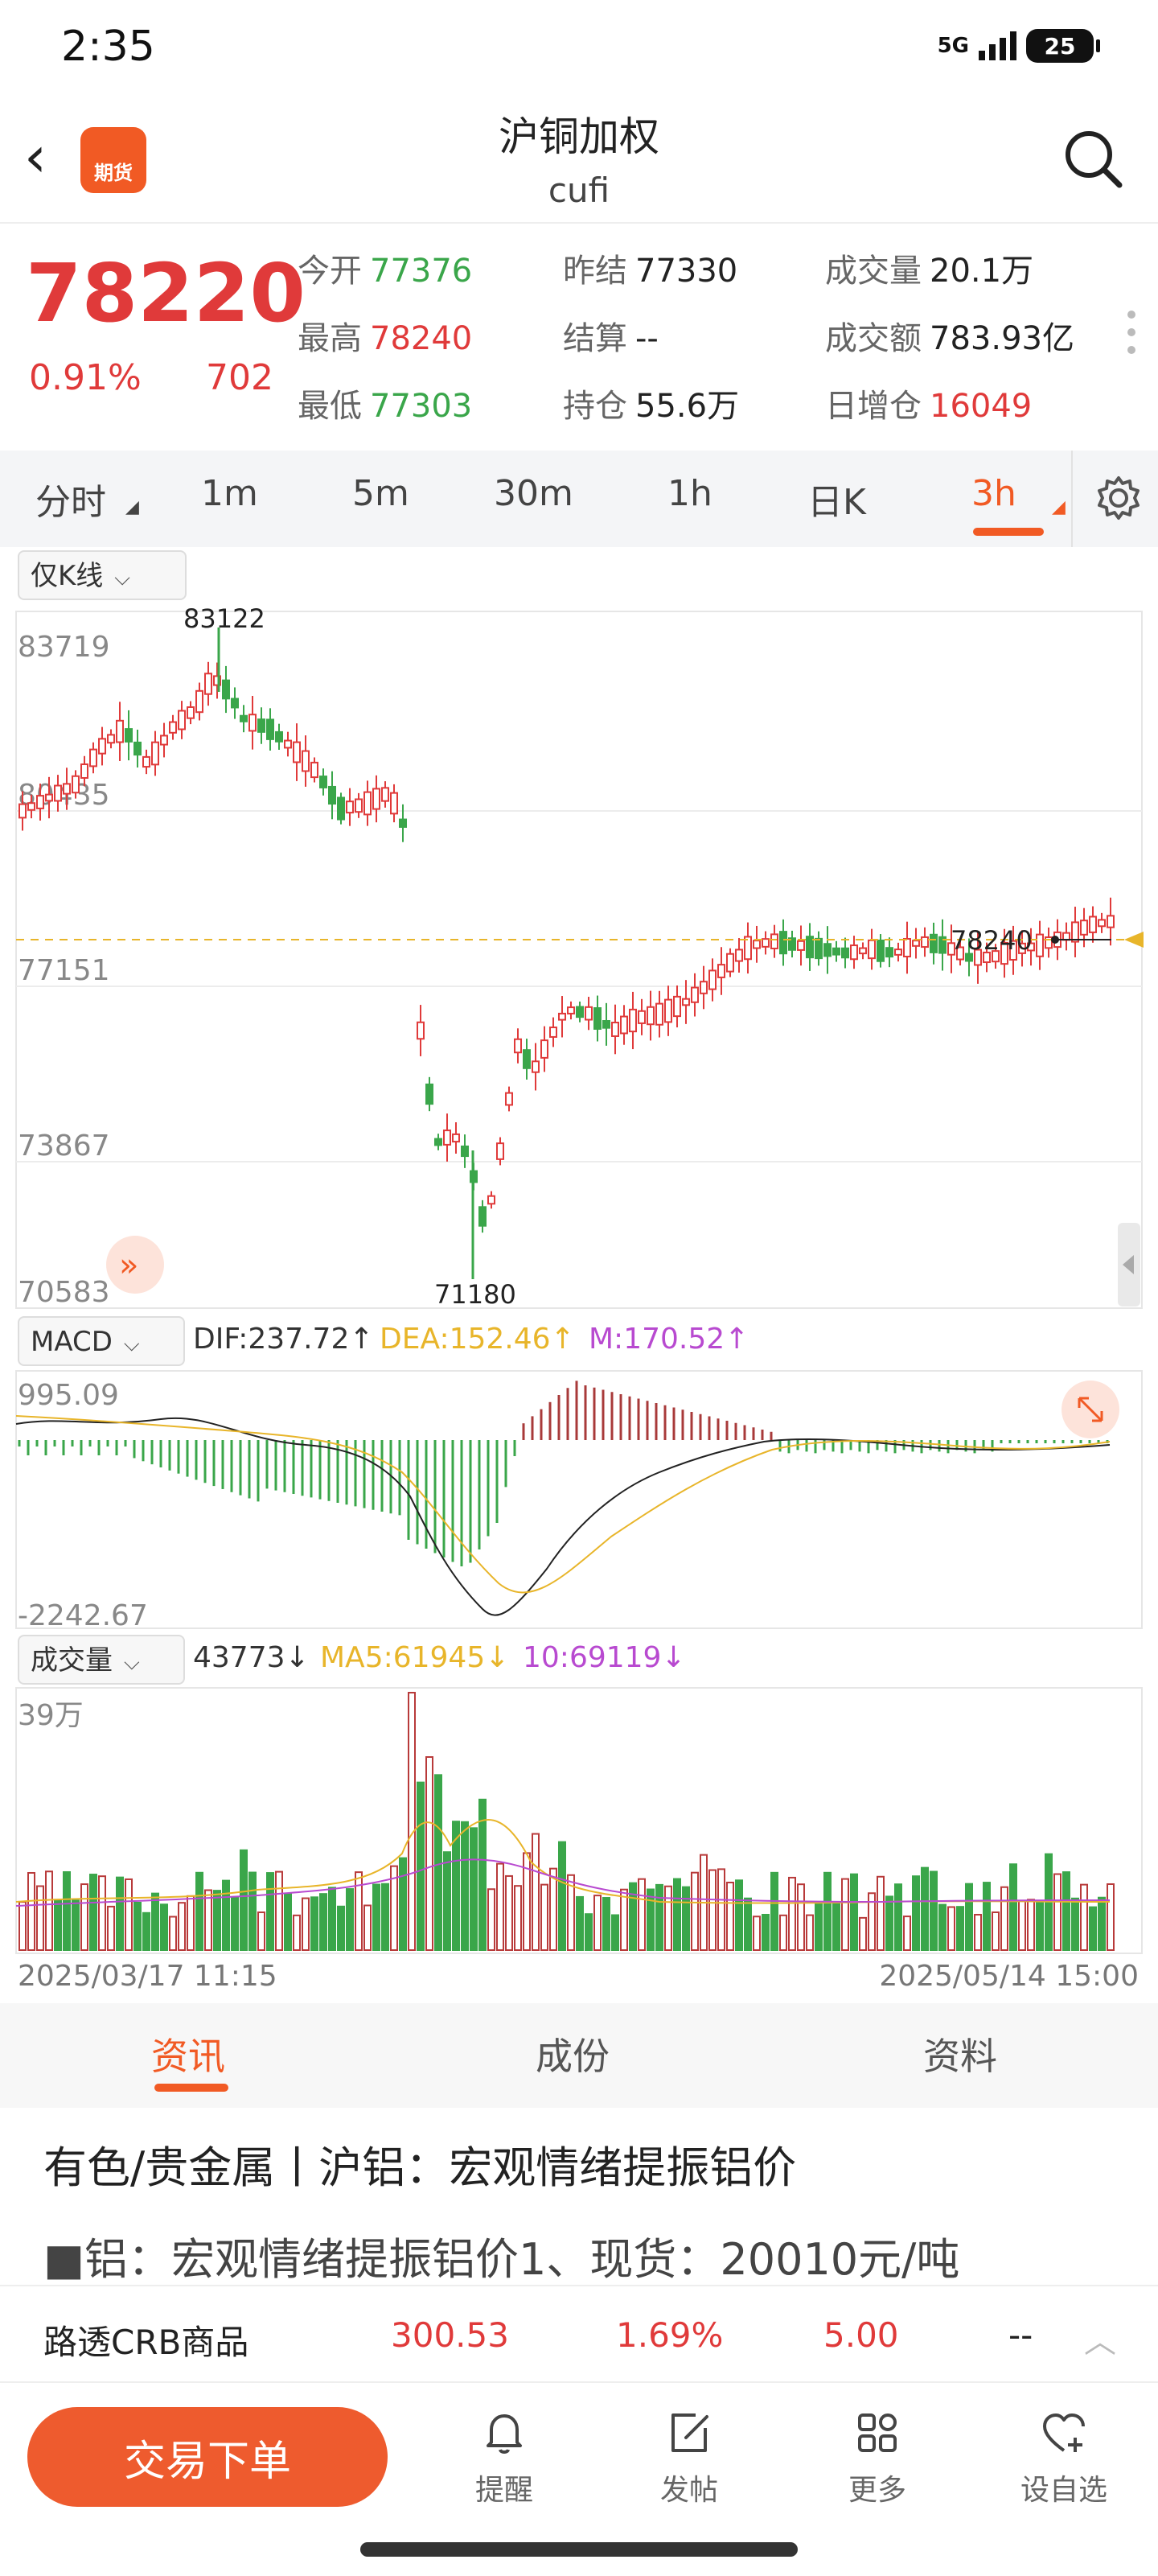  I want to click on page-title: 沪铜加权, so click(579, 136).